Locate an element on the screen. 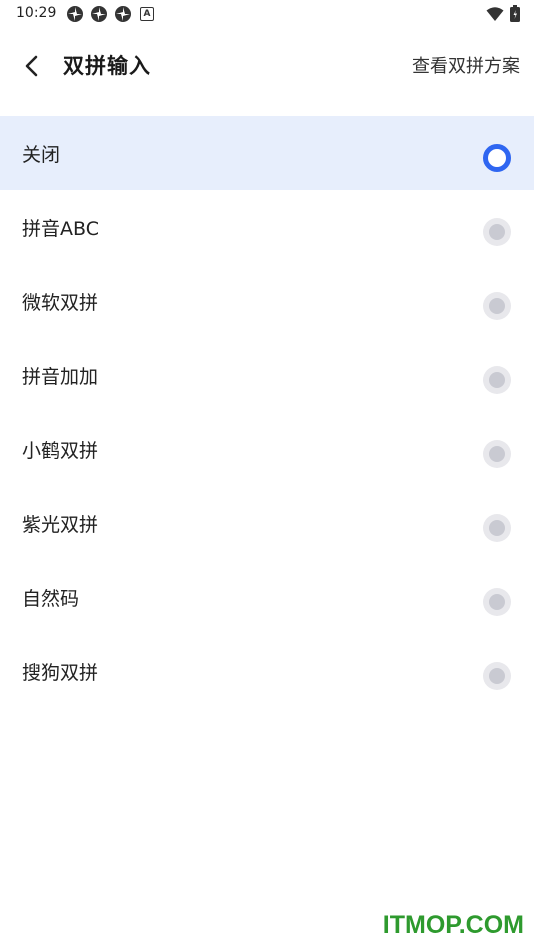 This screenshot has height=950, width=534. watermark: ITMOP.COM is located at coordinates (453, 925).